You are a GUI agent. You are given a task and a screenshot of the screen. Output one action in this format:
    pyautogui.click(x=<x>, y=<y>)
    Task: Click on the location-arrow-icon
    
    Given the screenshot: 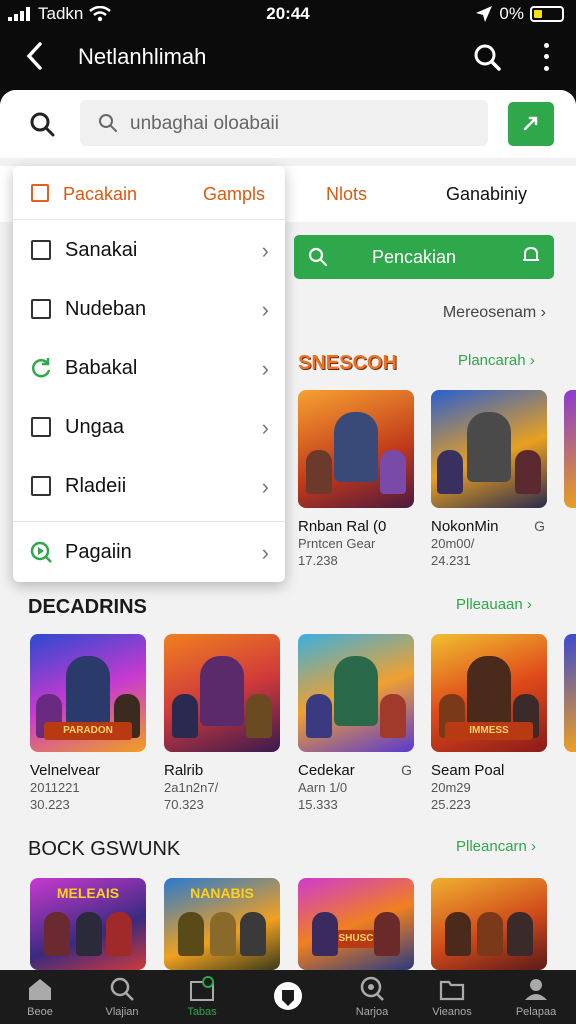 What is the action you would take?
    pyautogui.click(x=484, y=14)
    